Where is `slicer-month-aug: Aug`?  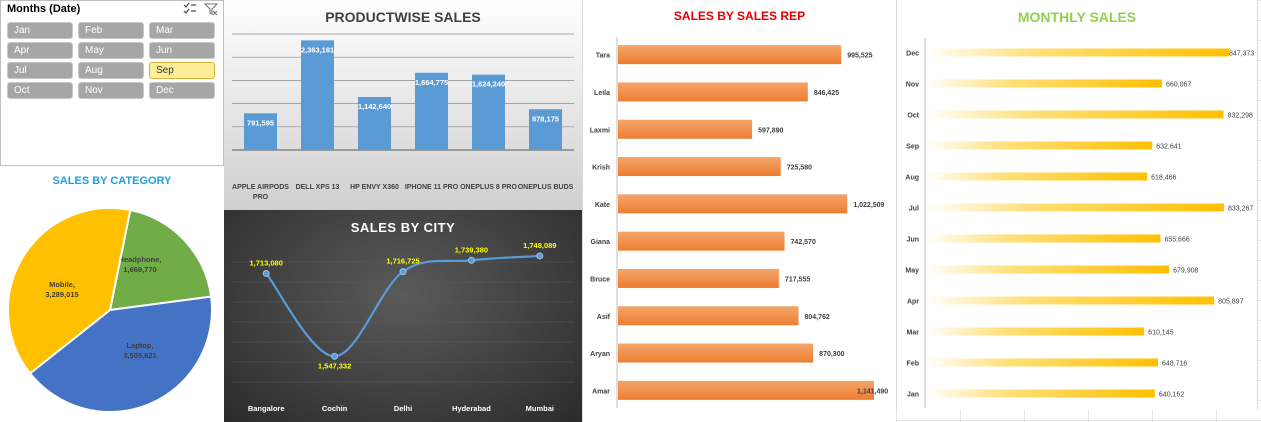 slicer-month-aug: Aug is located at coordinates (111, 70).